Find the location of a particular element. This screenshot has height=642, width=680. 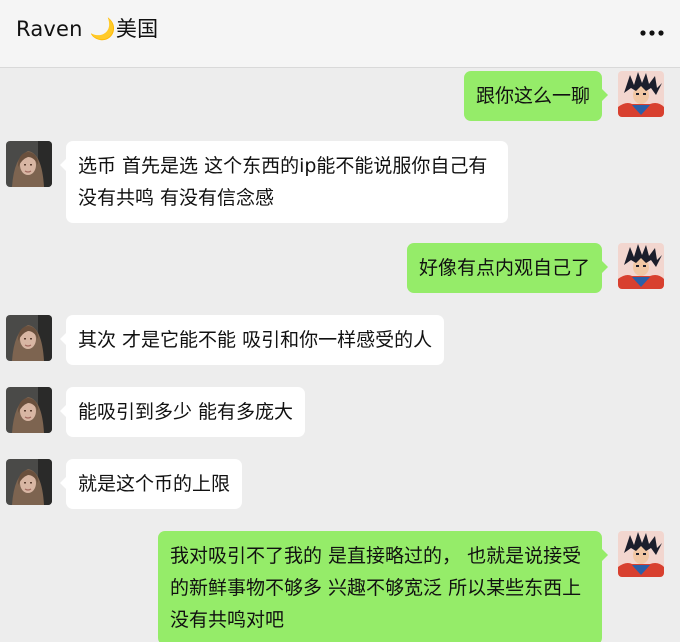

message-bubble: 能吸引到多少 能有多庞大 is located at coordinates (182, 412).